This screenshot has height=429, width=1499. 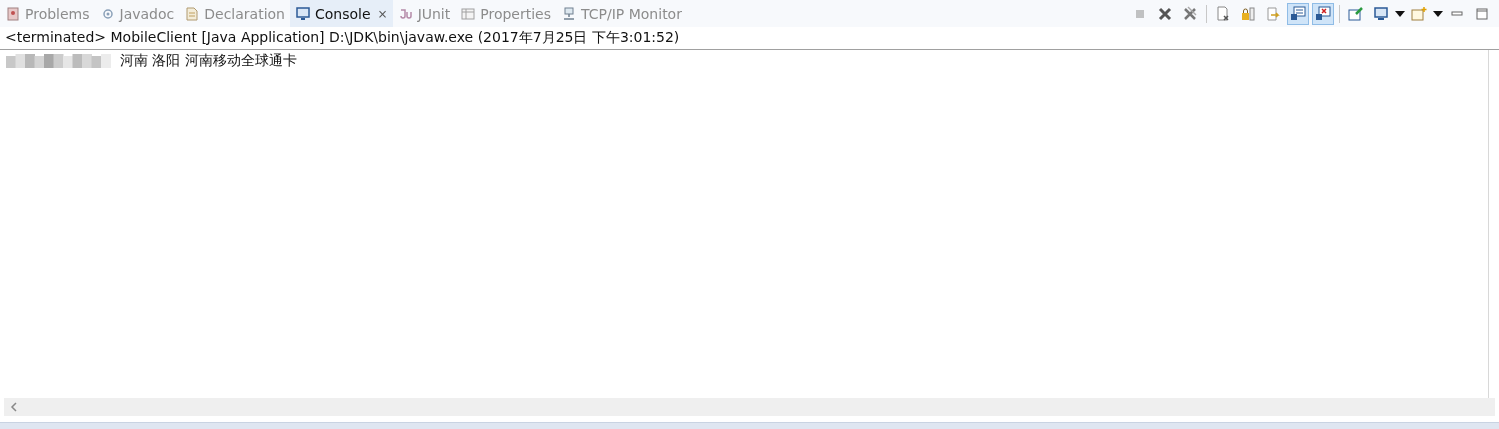 I want to click on view-tab: JUnit, so click(x=424, y=13).